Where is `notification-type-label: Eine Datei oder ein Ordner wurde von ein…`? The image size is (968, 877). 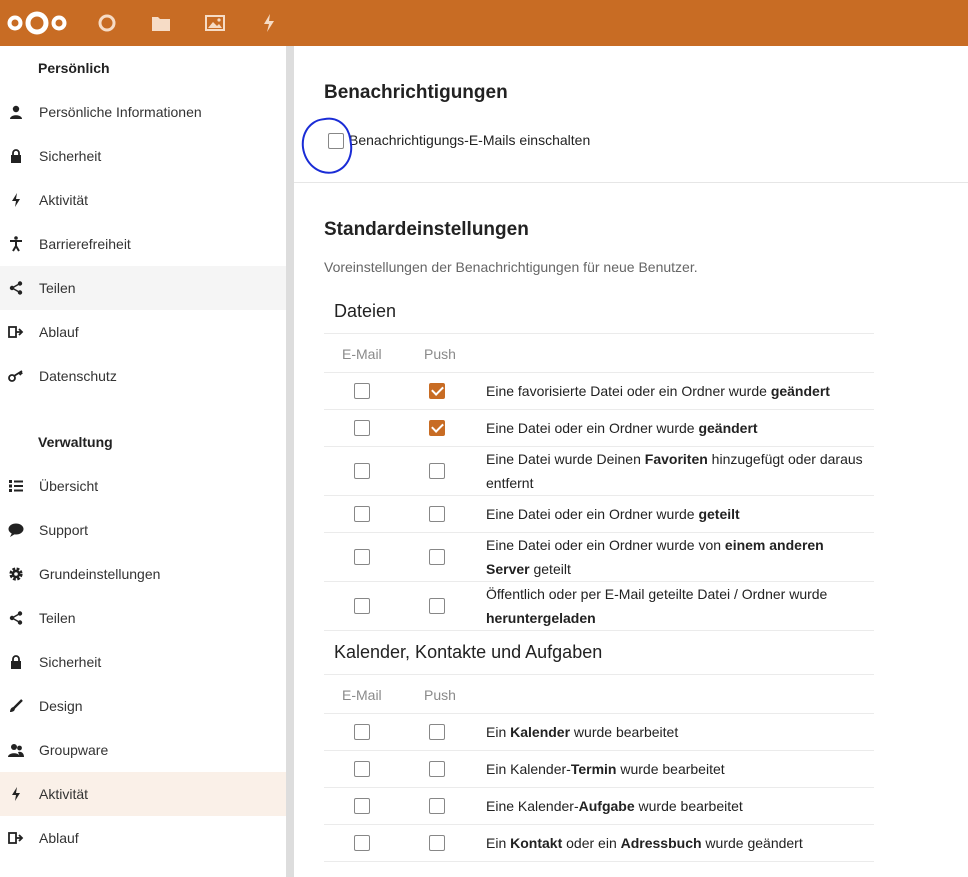
notification-type-label: Eine Datei oder ein Ordner wurde von ein… is located at coordinates (655, 557).